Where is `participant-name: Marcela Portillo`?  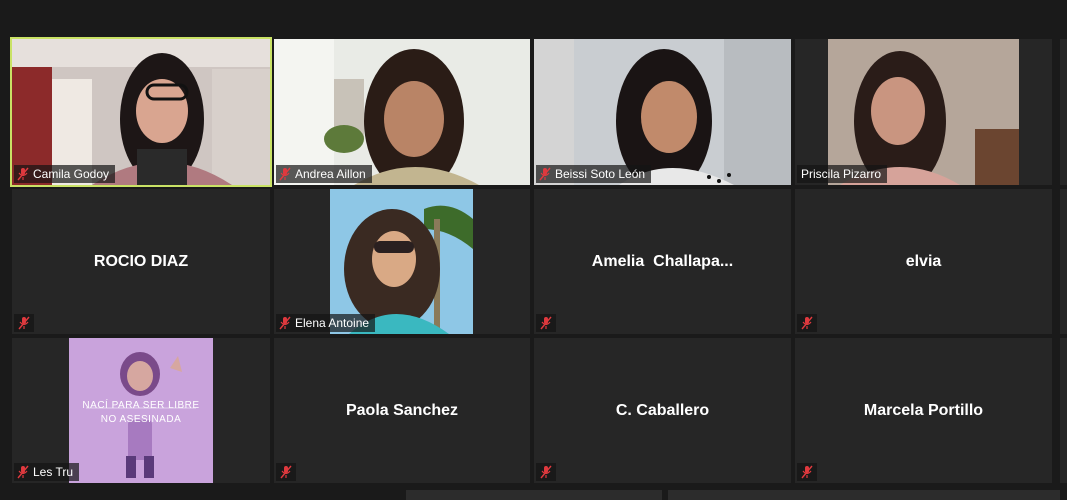 participant-name: Marcela Portillo is located at coordinates (923, 410).